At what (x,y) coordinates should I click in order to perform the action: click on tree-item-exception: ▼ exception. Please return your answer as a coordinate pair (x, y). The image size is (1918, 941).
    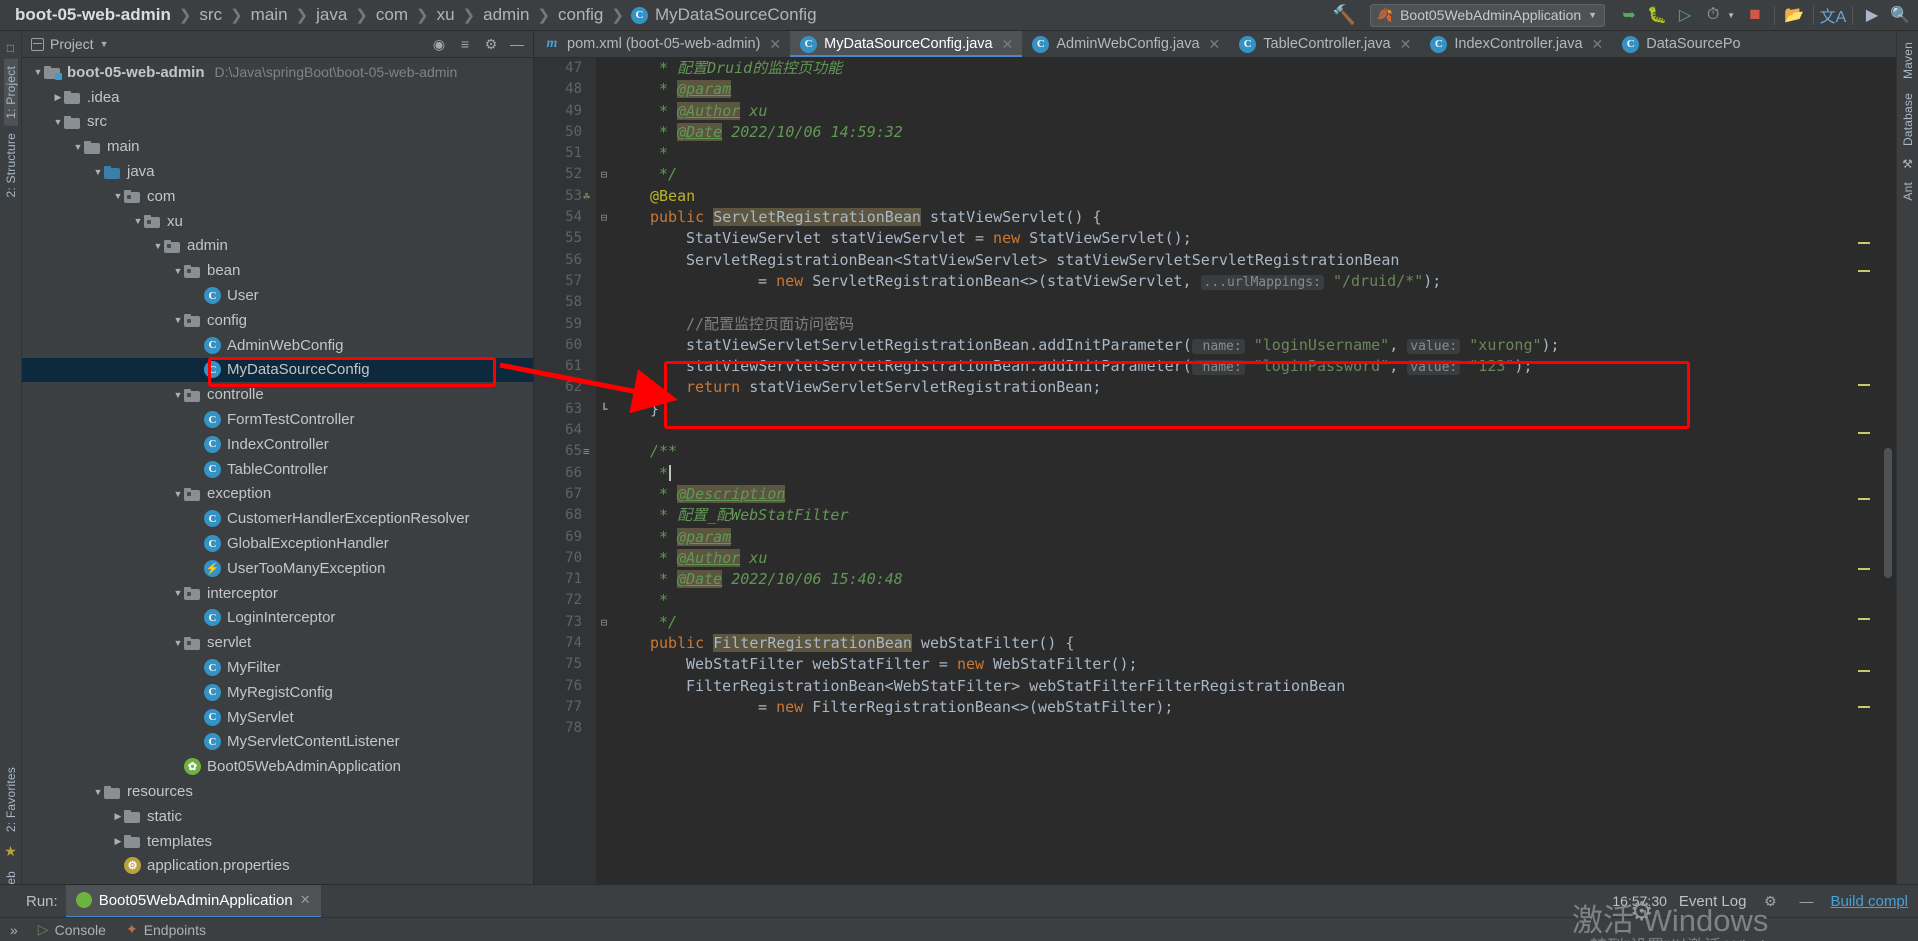
    Looking at the image, I should click on (277, 494).